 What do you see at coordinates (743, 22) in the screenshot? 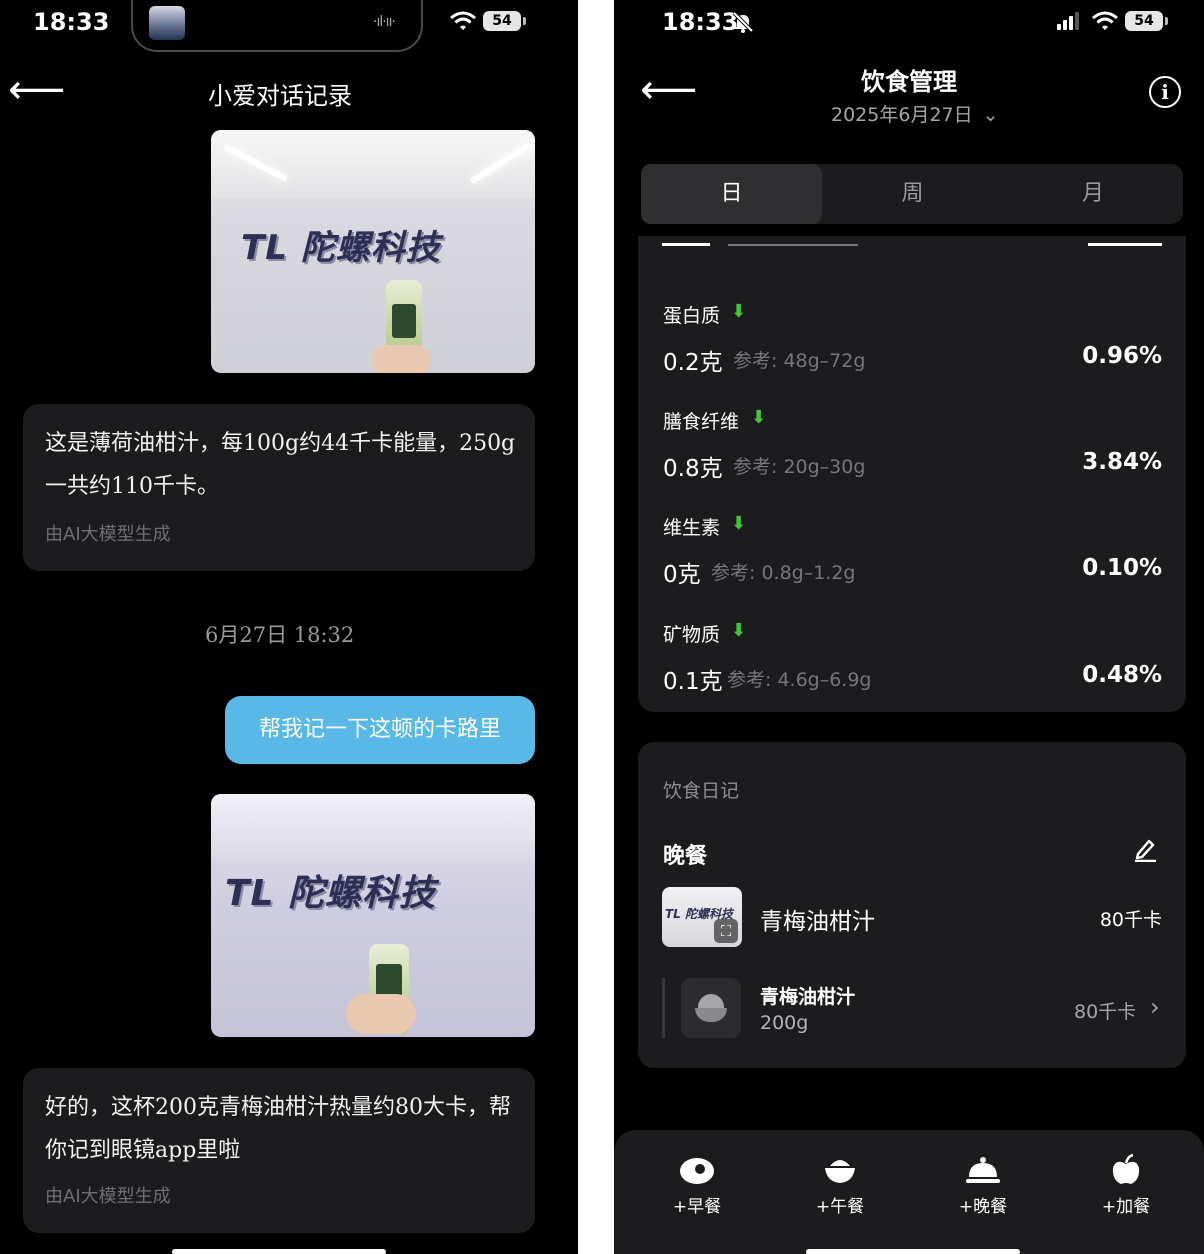
I see `silent-bell-icon` at bounding box center [743, 22].